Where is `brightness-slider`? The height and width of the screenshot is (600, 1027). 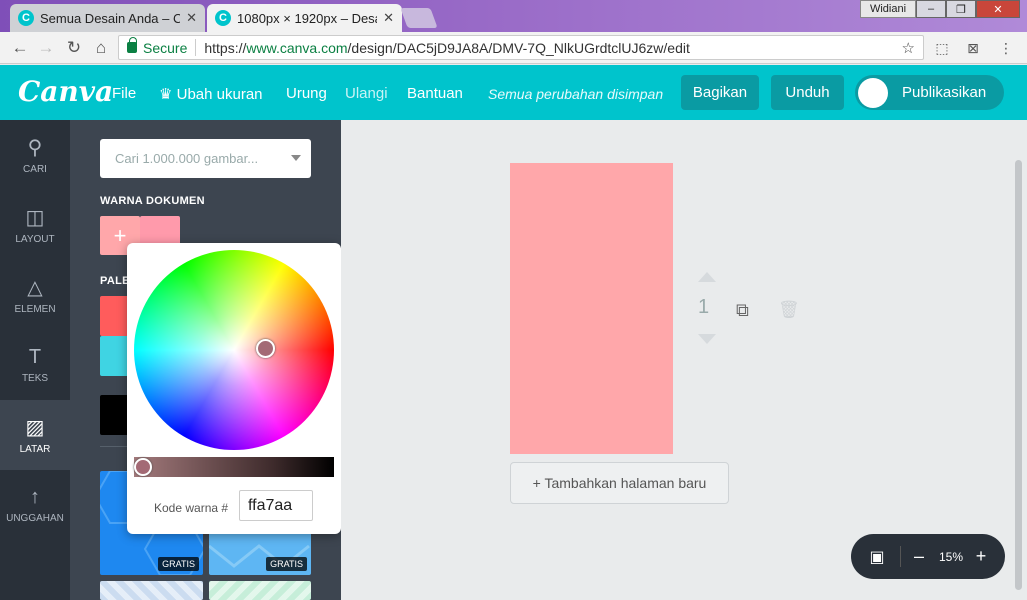 brightness-slider is located at coordinates (234, 467).